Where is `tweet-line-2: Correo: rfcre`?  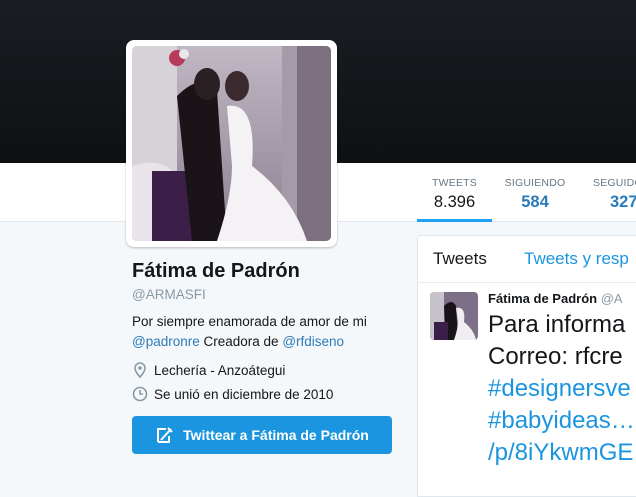 tweet-line-2: Correo: rfcre is located at coordinates (555, 356).